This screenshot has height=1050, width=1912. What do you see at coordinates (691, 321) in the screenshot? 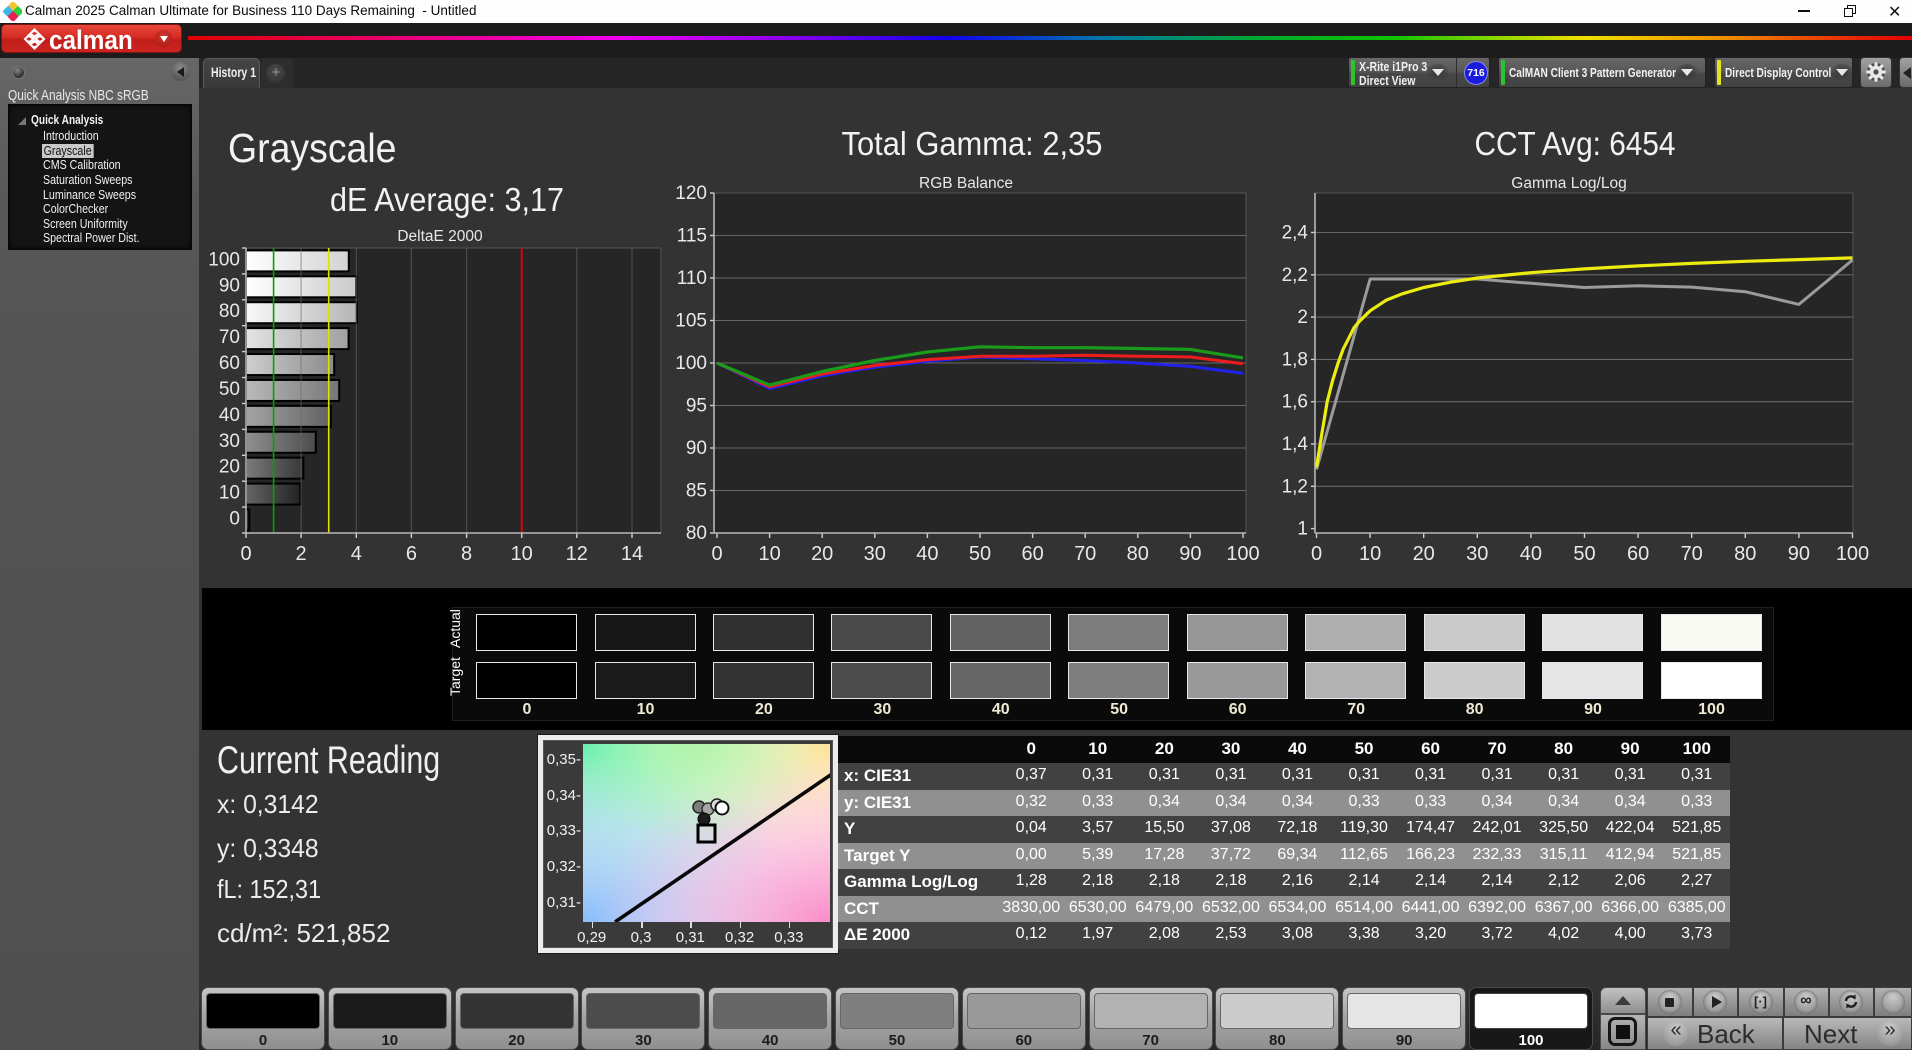
I see `svg-text: 105` at bounding box center [691, 321].